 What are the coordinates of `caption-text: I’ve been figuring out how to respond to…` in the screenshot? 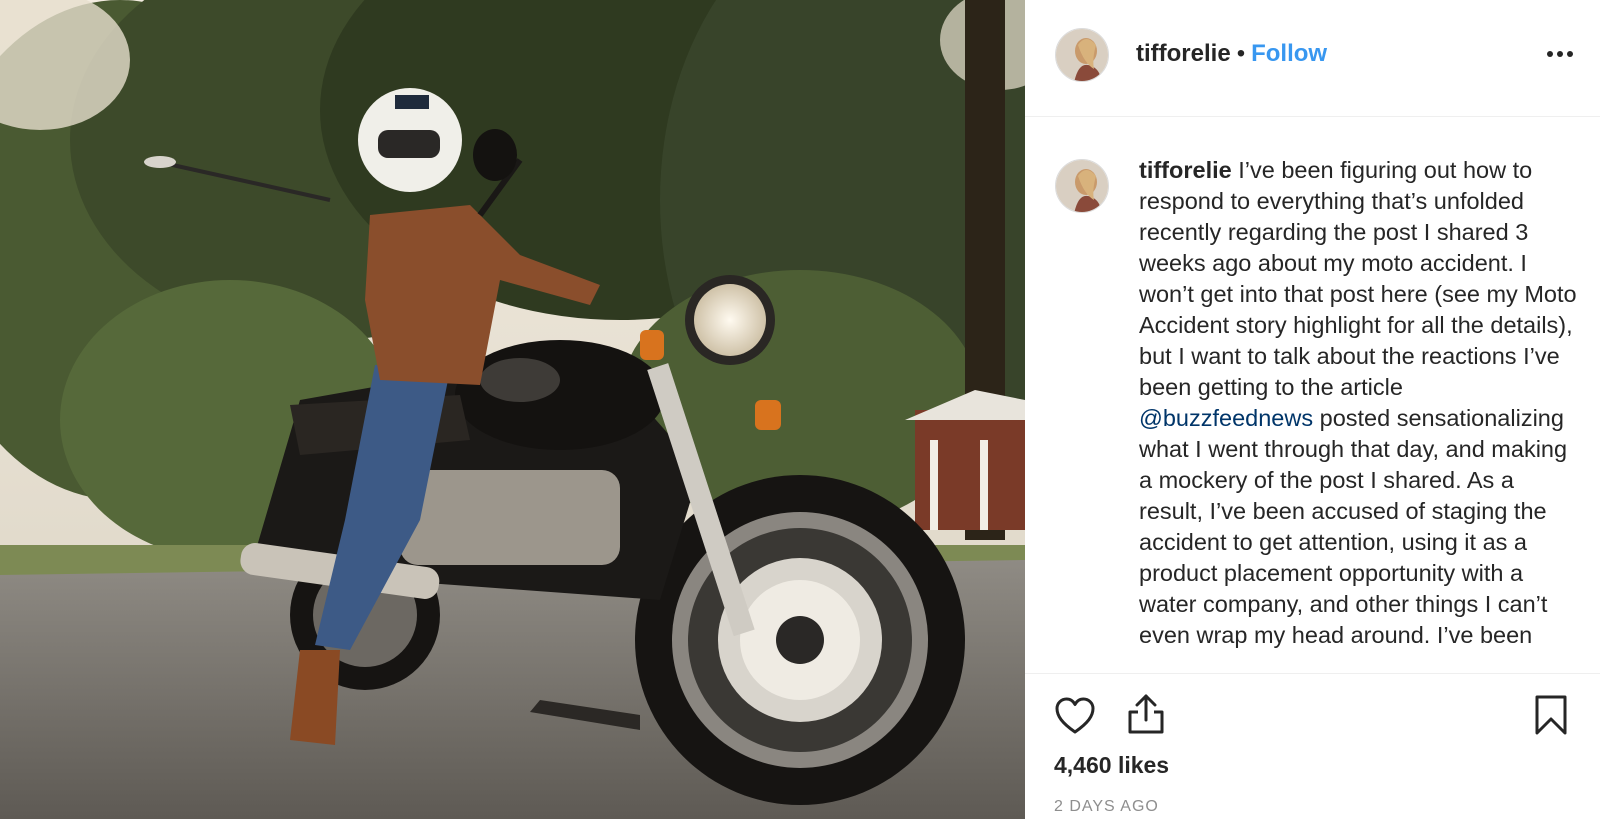 It's located at (1358, 278).